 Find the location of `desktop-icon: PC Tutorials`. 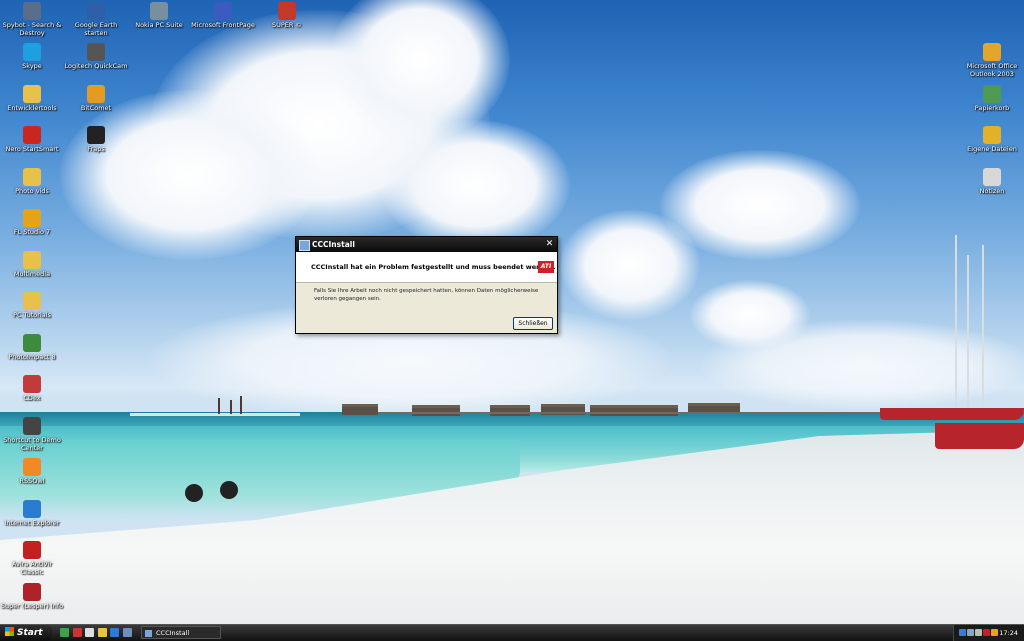

desktop-icon: PC Tutorials is located at coordinates (32, 305).